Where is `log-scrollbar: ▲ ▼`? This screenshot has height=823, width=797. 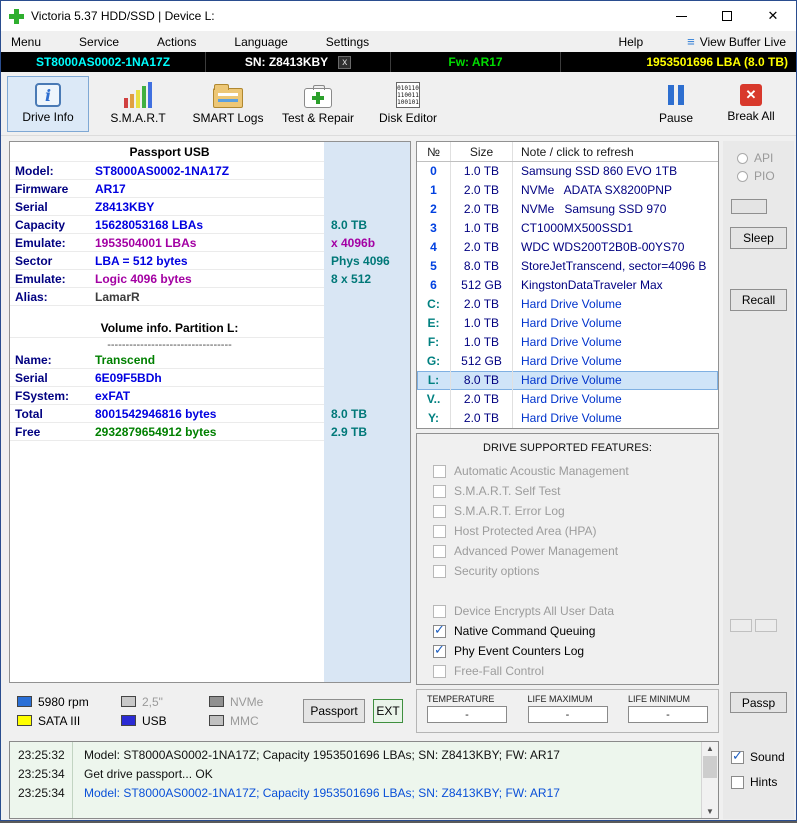
log-scrollbar: ▲ ▼ is located at coordinates (709, 780).